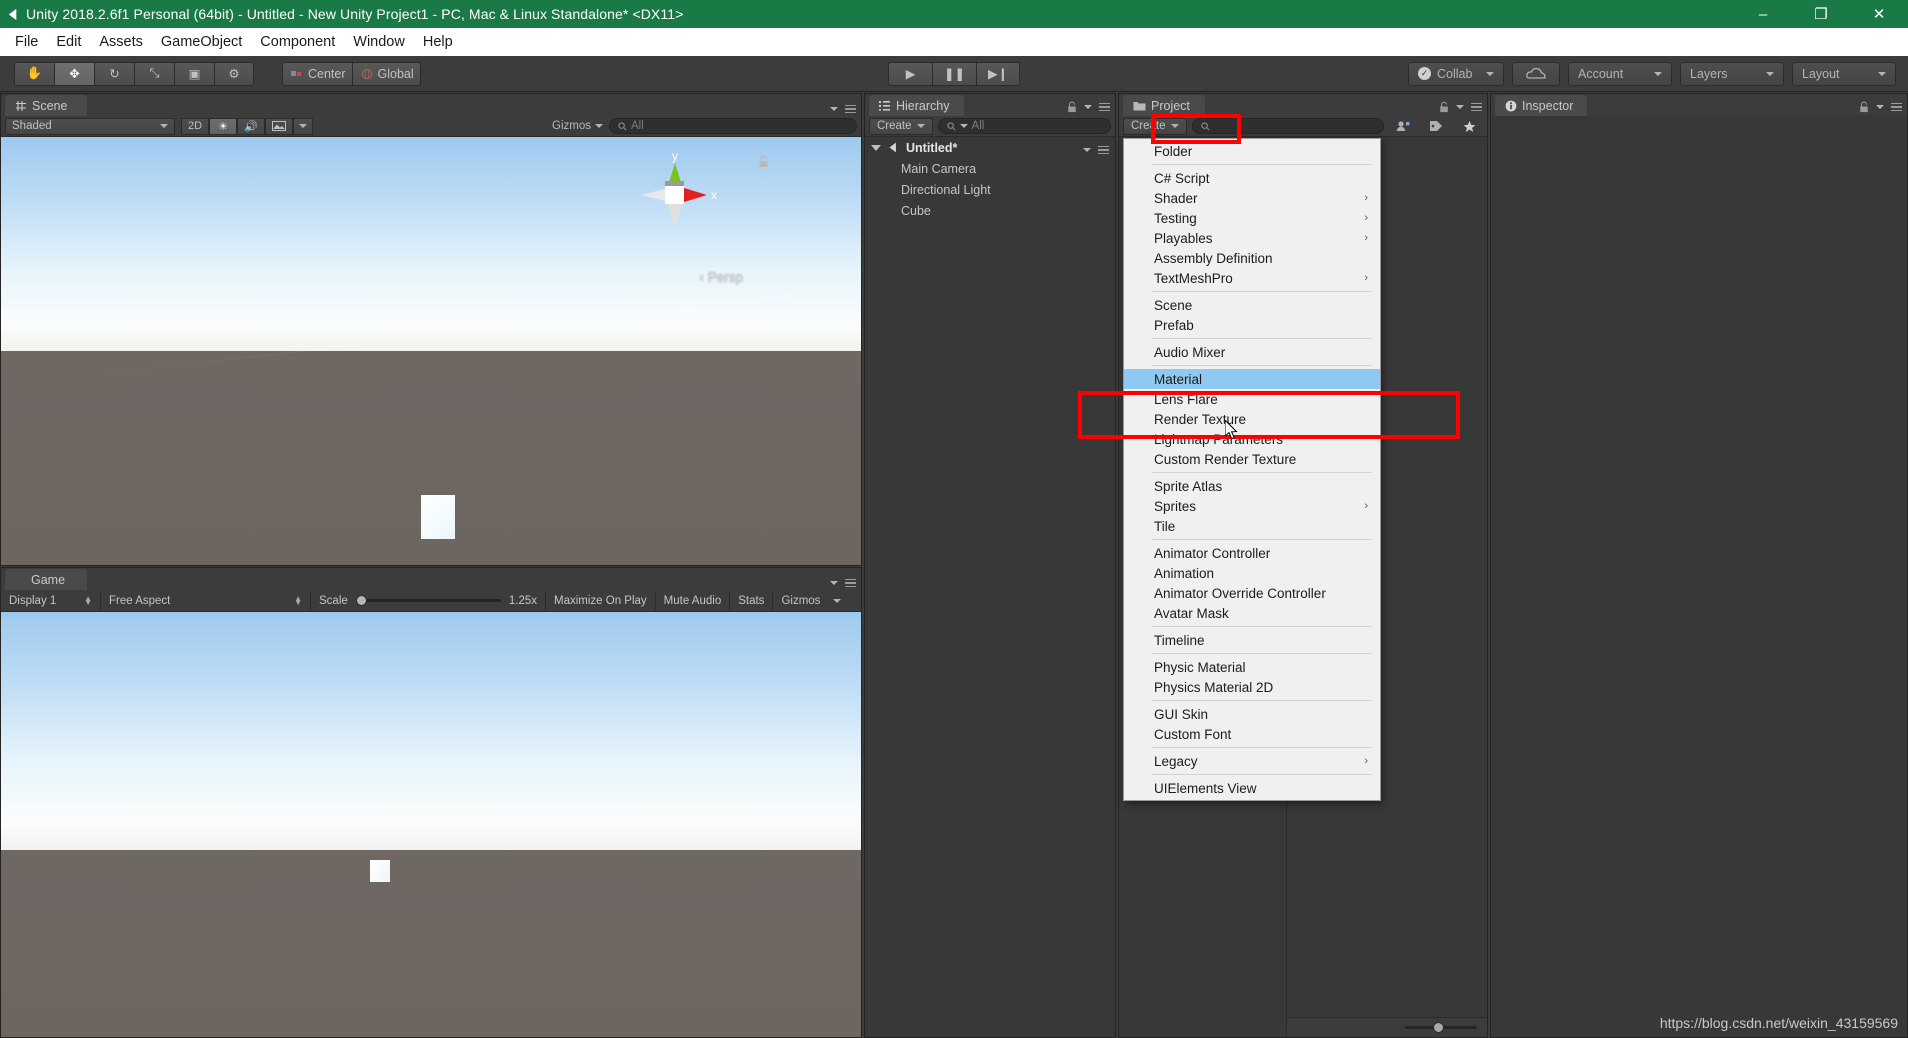 The width and height of the screenshot is (1908, 1038). Describe the element at coordinates (843, 582) in the screenshot. I see `game-tab-menu` at that location.